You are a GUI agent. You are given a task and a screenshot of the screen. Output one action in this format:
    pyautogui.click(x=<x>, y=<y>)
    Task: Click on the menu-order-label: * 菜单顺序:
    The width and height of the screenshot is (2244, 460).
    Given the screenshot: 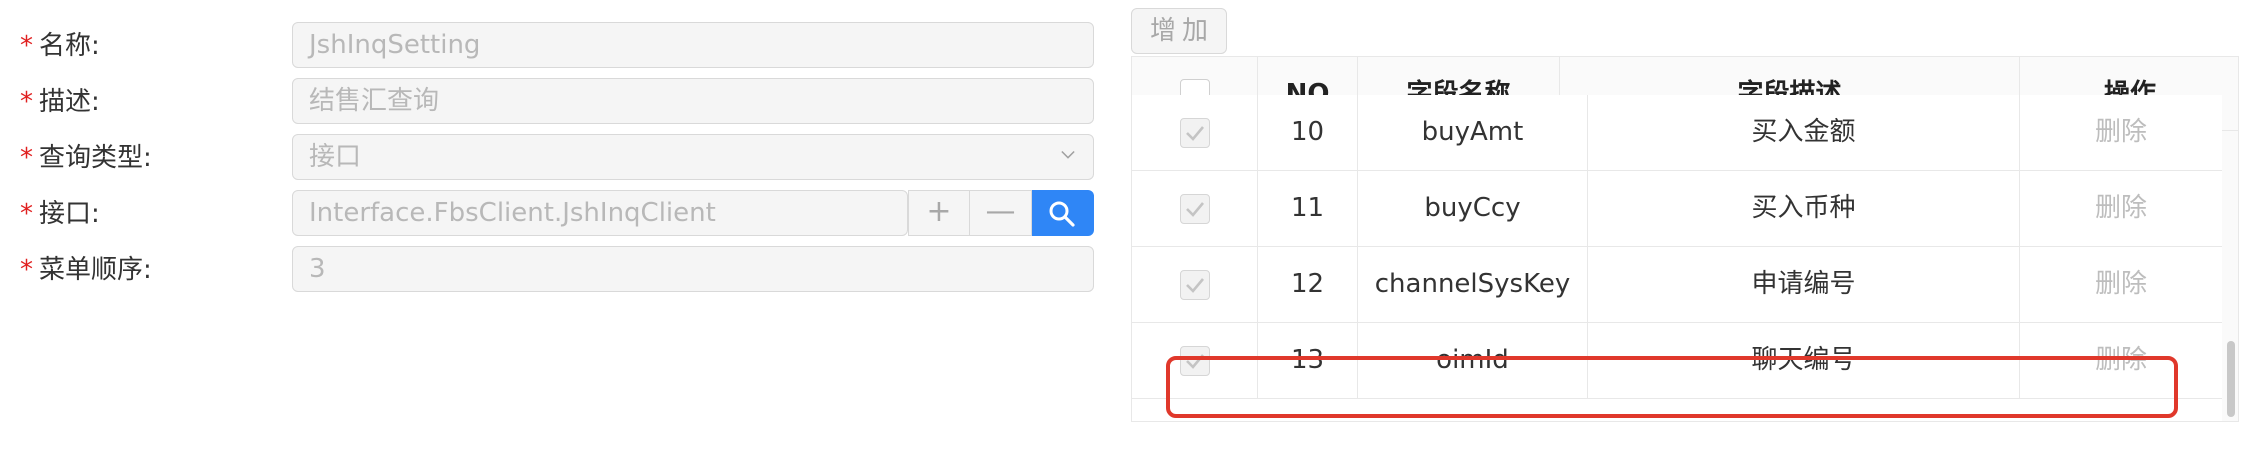 What is the action you would take?
    pyautogui.click(x=86, y=270)
    